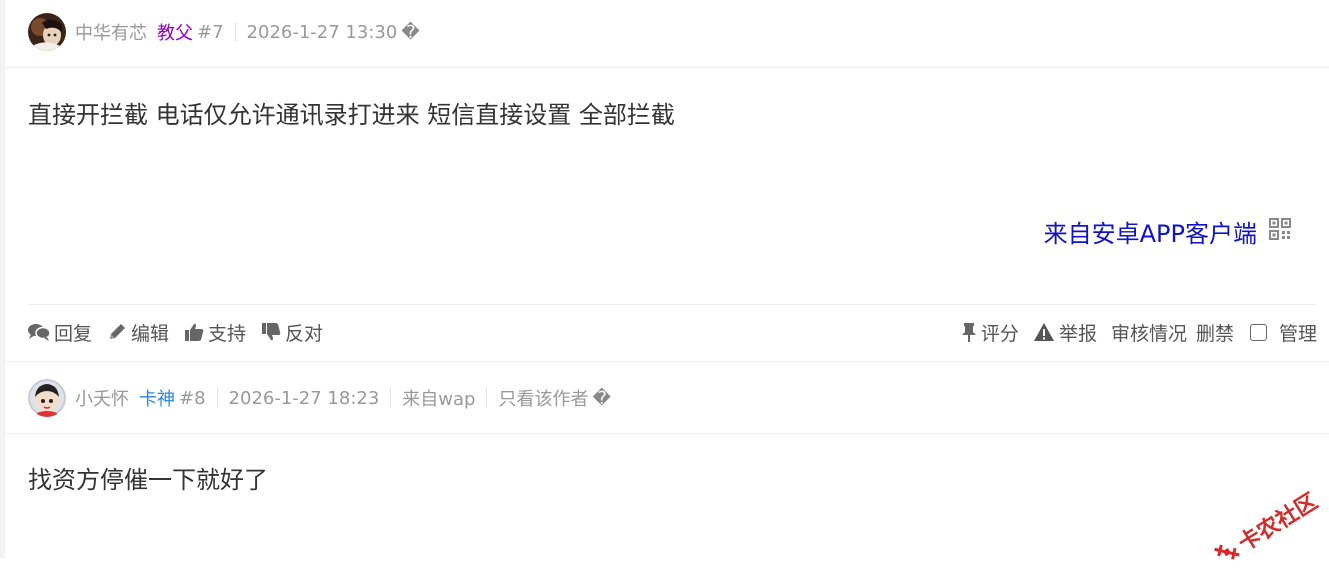  I want to click on manage-label: 管理, so click(1298, 332).